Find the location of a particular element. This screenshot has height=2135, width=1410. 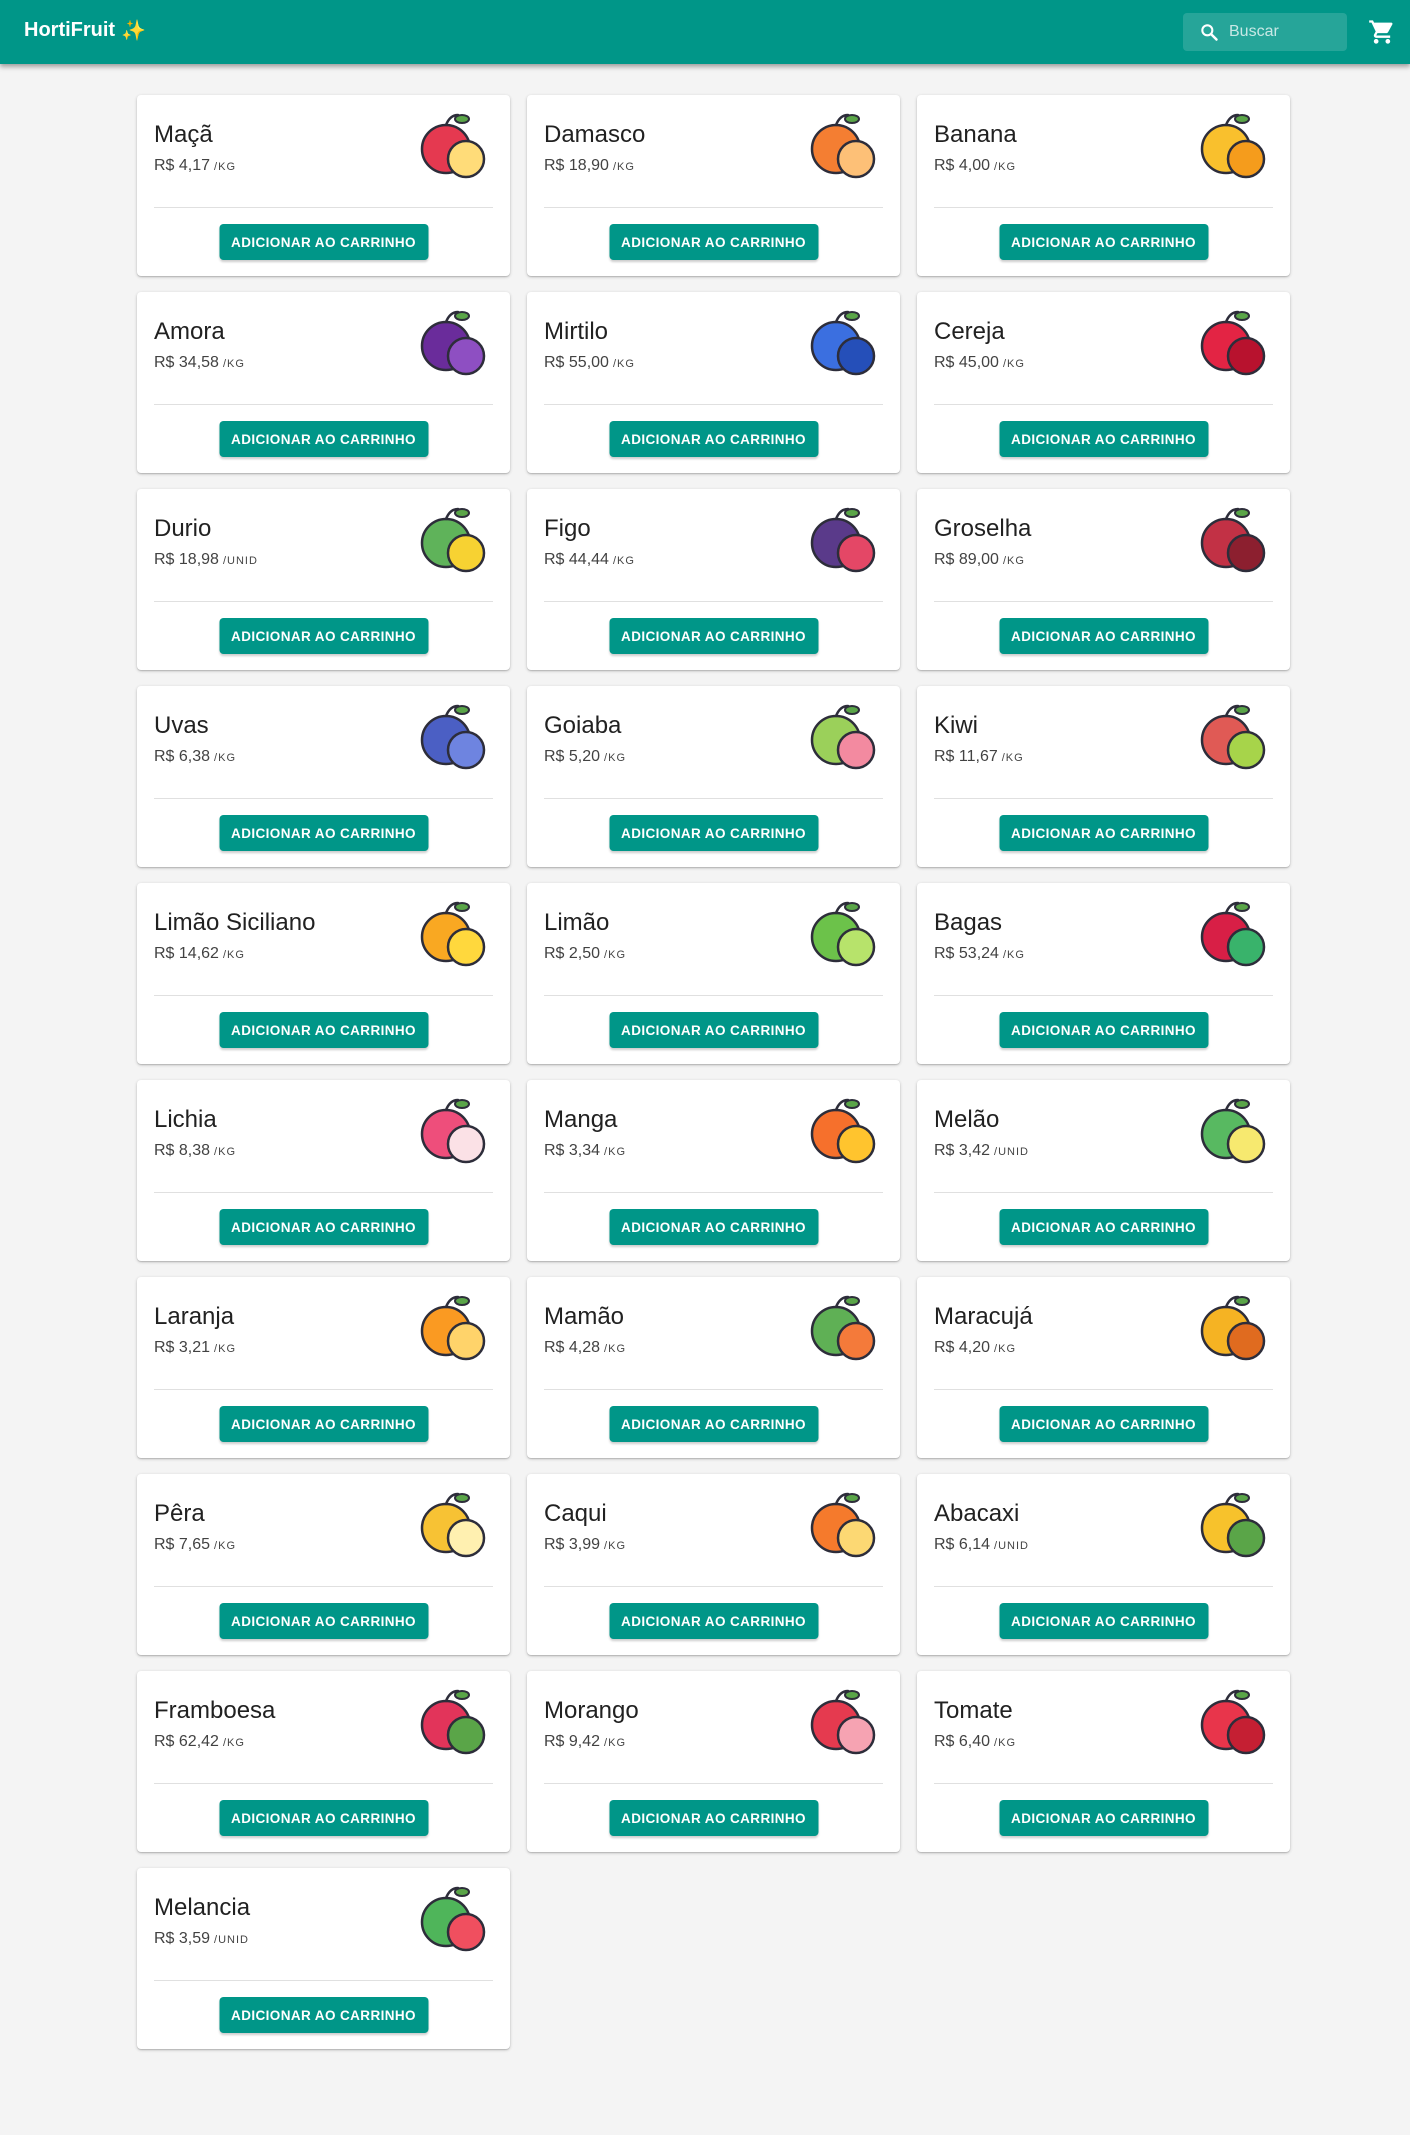

price-value: R$ 53,24 is located at coordinates (966, 953).